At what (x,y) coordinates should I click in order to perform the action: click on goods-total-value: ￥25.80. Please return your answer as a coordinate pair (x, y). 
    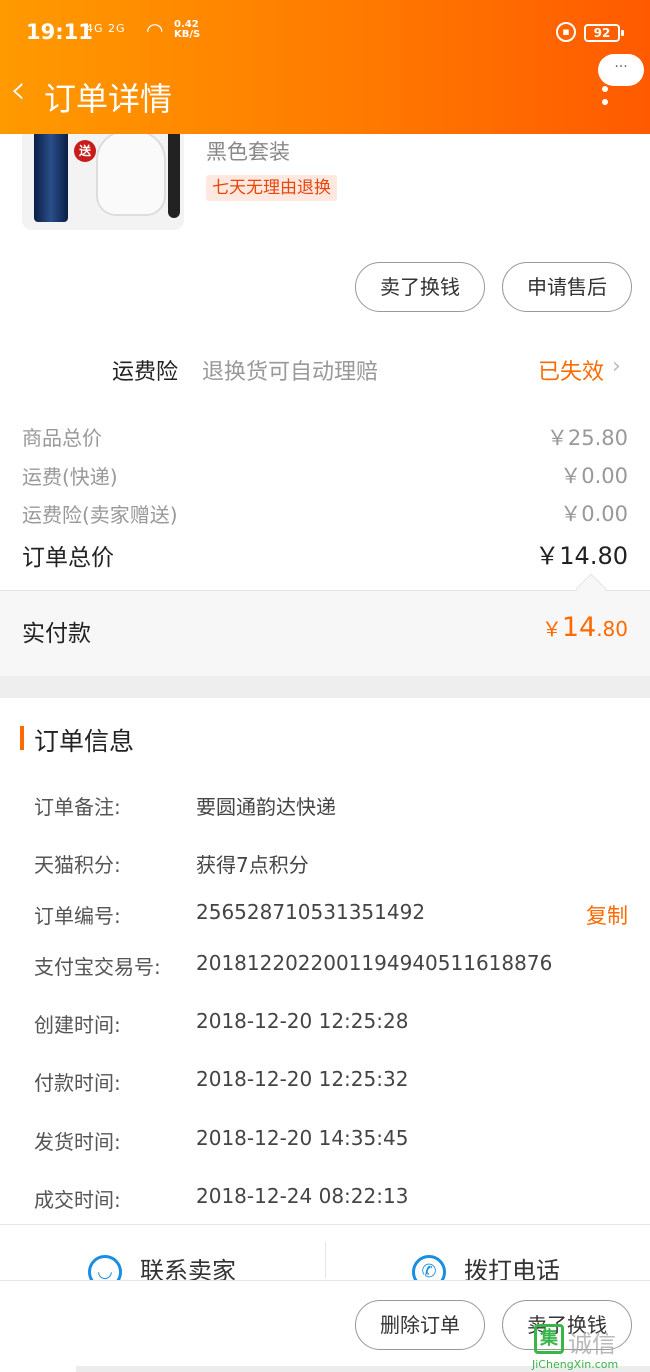
    Looking at the image, I should click on (587, 438).